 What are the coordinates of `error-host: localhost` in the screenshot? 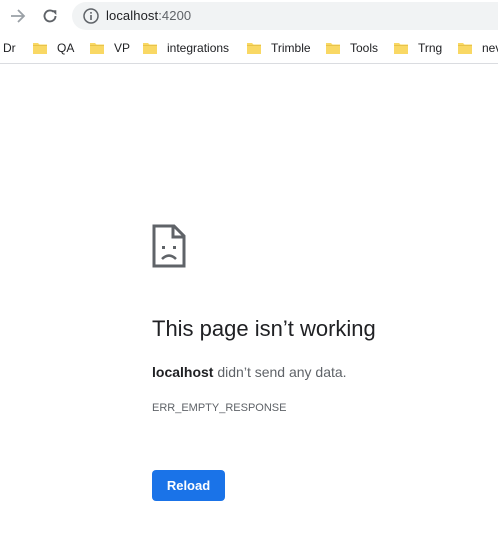 It's located at (183, 372).